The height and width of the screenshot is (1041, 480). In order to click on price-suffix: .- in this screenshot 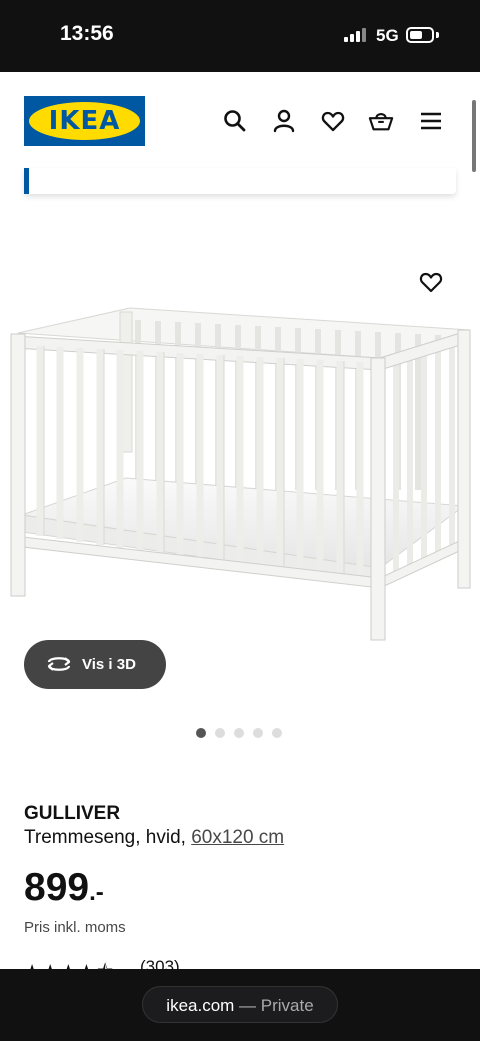, I will do `click(96, 892)`.